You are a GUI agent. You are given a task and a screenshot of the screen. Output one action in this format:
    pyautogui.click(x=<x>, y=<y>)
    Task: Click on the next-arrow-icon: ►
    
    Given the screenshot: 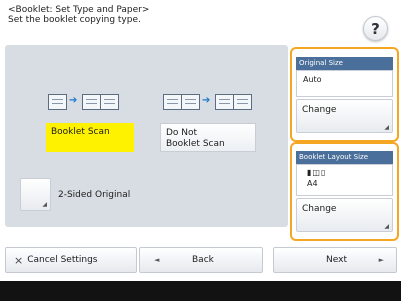 What is the action you would take?
    pyautogui.click(x=381, y=260)
    